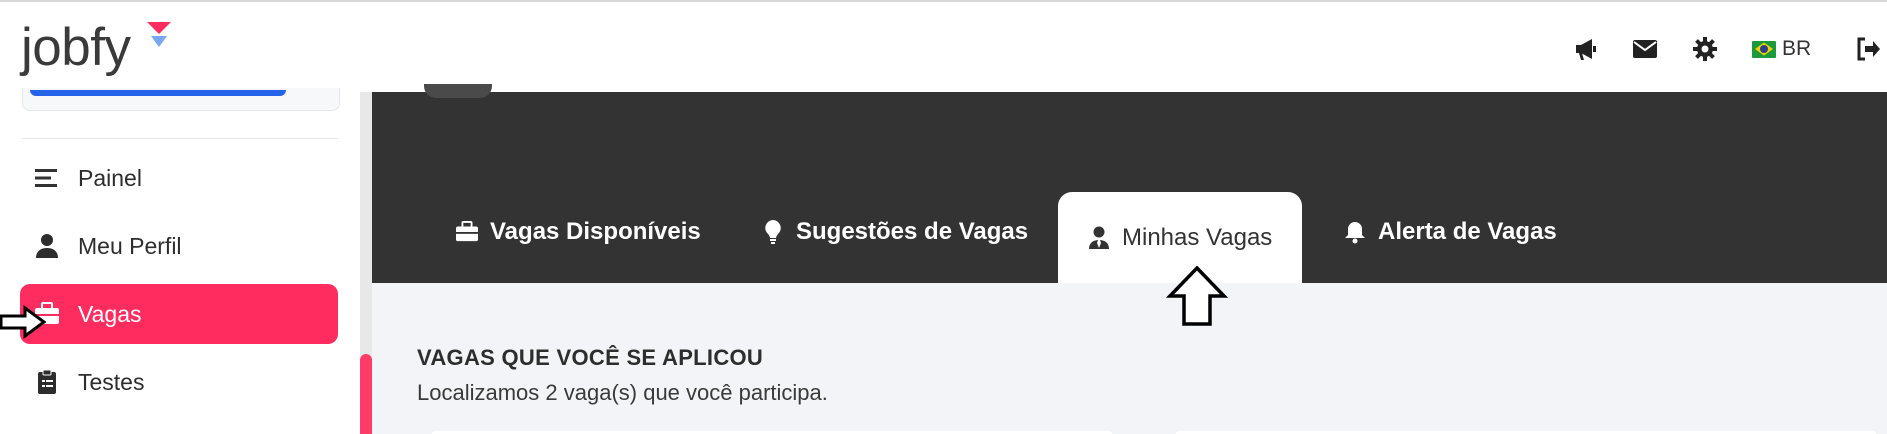 This screenshot has height=434, width=1887. What do you see at coordinates (130, 245) in the screenshot?
I see `sidebar-item-label: Meu Perfil` at bounding box center [130, 245].